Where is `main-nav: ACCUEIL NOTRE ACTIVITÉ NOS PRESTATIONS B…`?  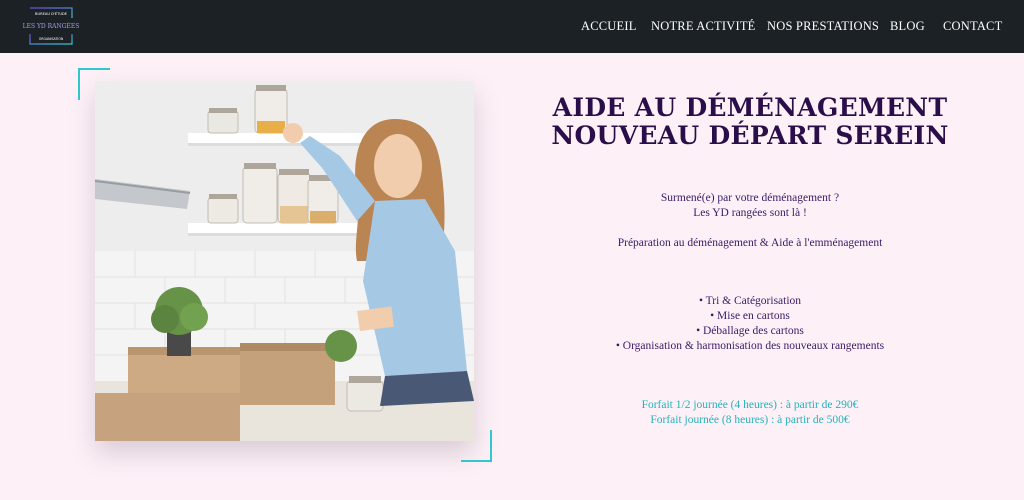 main-nav: ACCUEIL NOTRE ACTIVITÉ NOS PRESTATIONS B… is located at coordinates (512, 26).